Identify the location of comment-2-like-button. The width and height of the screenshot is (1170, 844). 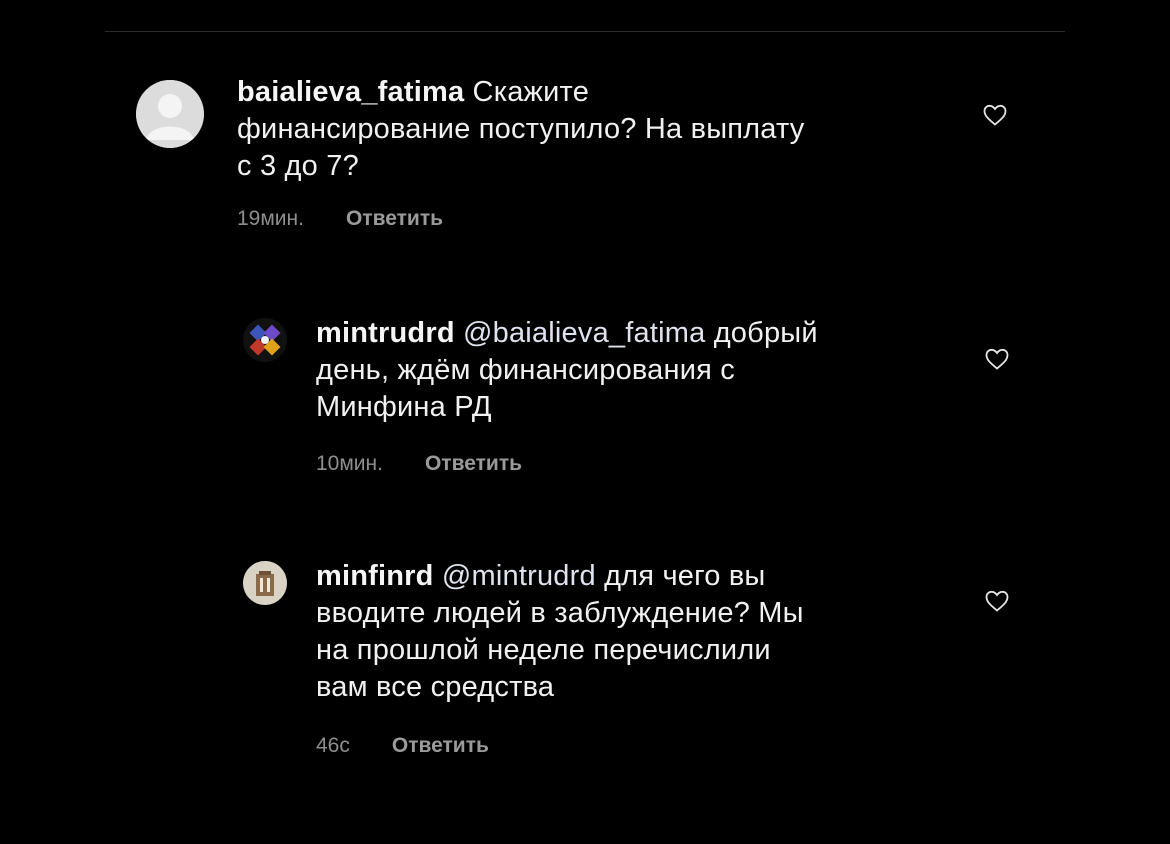
(997, 359).